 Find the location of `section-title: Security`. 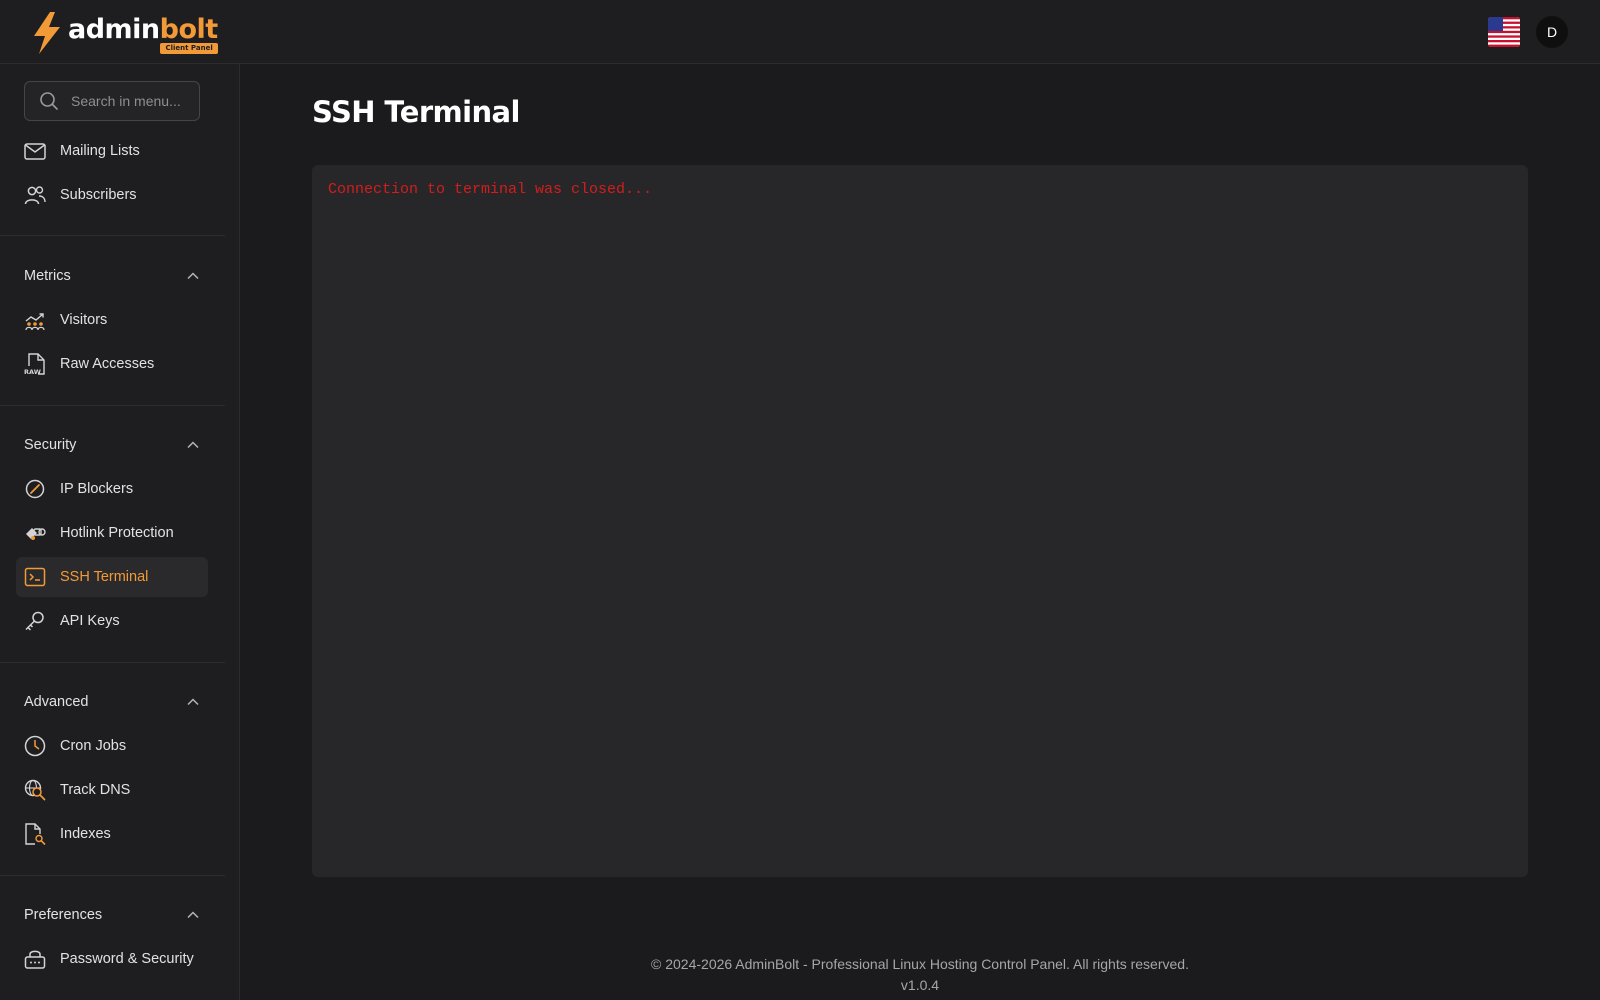

section-title: Security is located at coordinates (50, 445).